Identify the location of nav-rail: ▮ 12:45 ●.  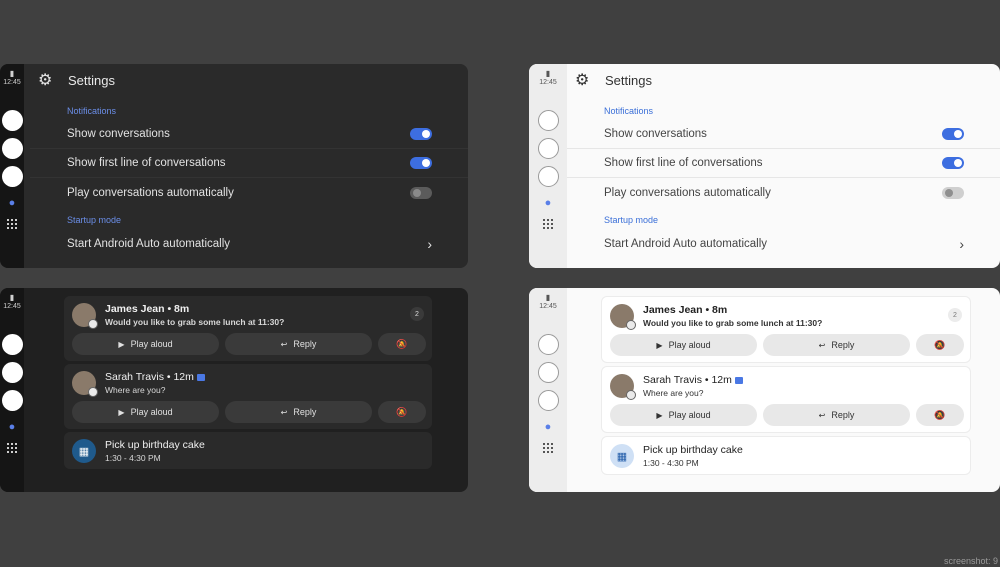
(12, 390).